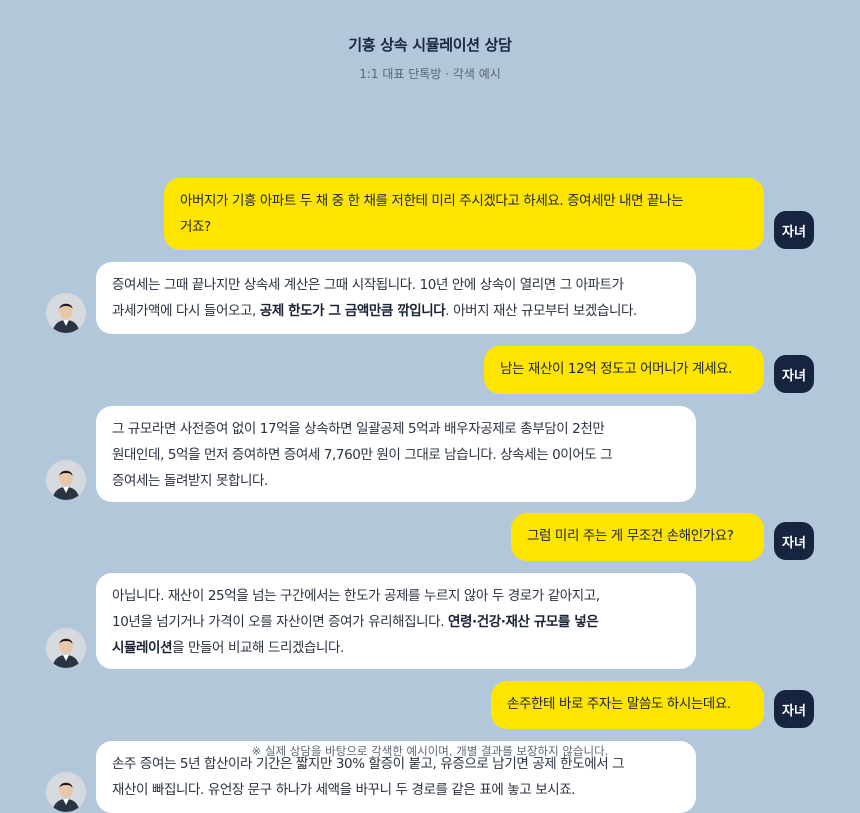 The height and width of the screenshot is (813, 860). What do you see at coordinates (630, 536) in the screenshot?
I see `message-line: 그럼 미리 주는 게 무조건 손해인가요?` at bounding box center [630, 536].